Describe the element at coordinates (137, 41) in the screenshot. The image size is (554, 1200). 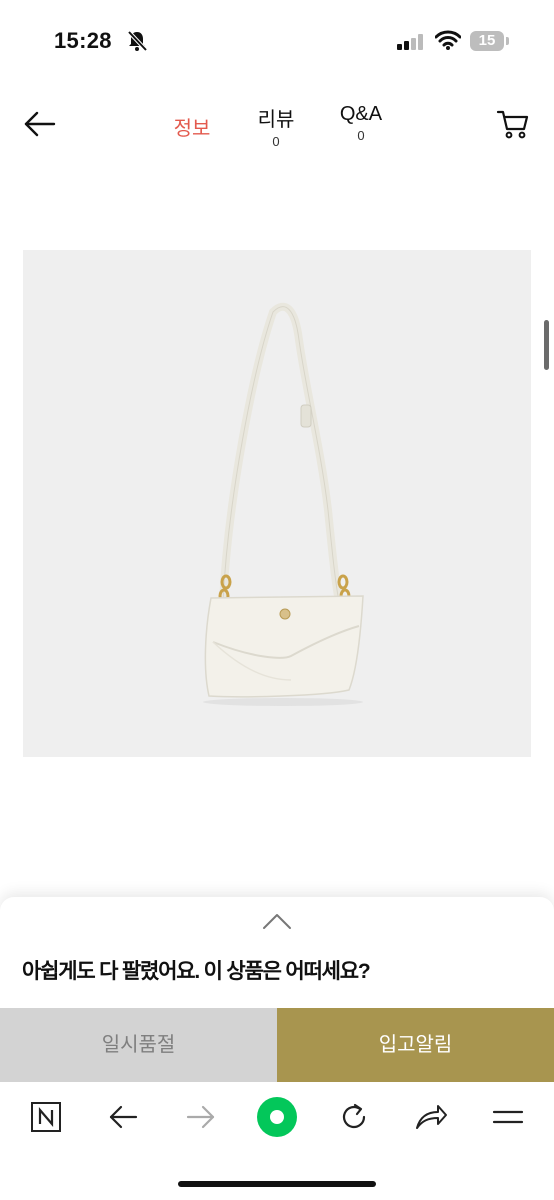
I see `bell-slash-icon` at that location.